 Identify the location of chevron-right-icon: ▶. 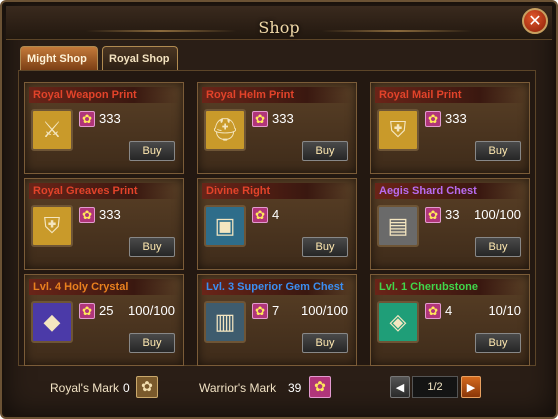
(471, 387).